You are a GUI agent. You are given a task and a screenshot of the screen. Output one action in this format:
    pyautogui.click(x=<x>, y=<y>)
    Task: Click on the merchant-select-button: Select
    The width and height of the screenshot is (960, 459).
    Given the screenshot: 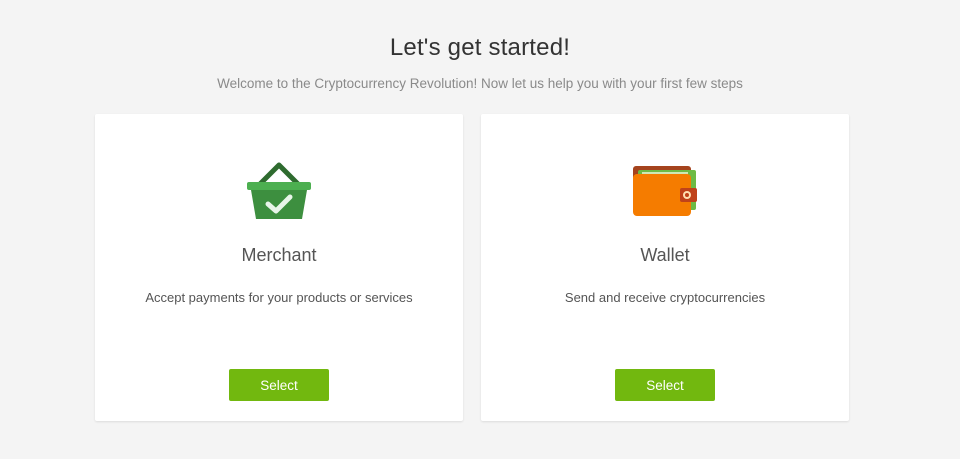 What is the action you would take?
    pyautogui.click(x=279, y=385)
    